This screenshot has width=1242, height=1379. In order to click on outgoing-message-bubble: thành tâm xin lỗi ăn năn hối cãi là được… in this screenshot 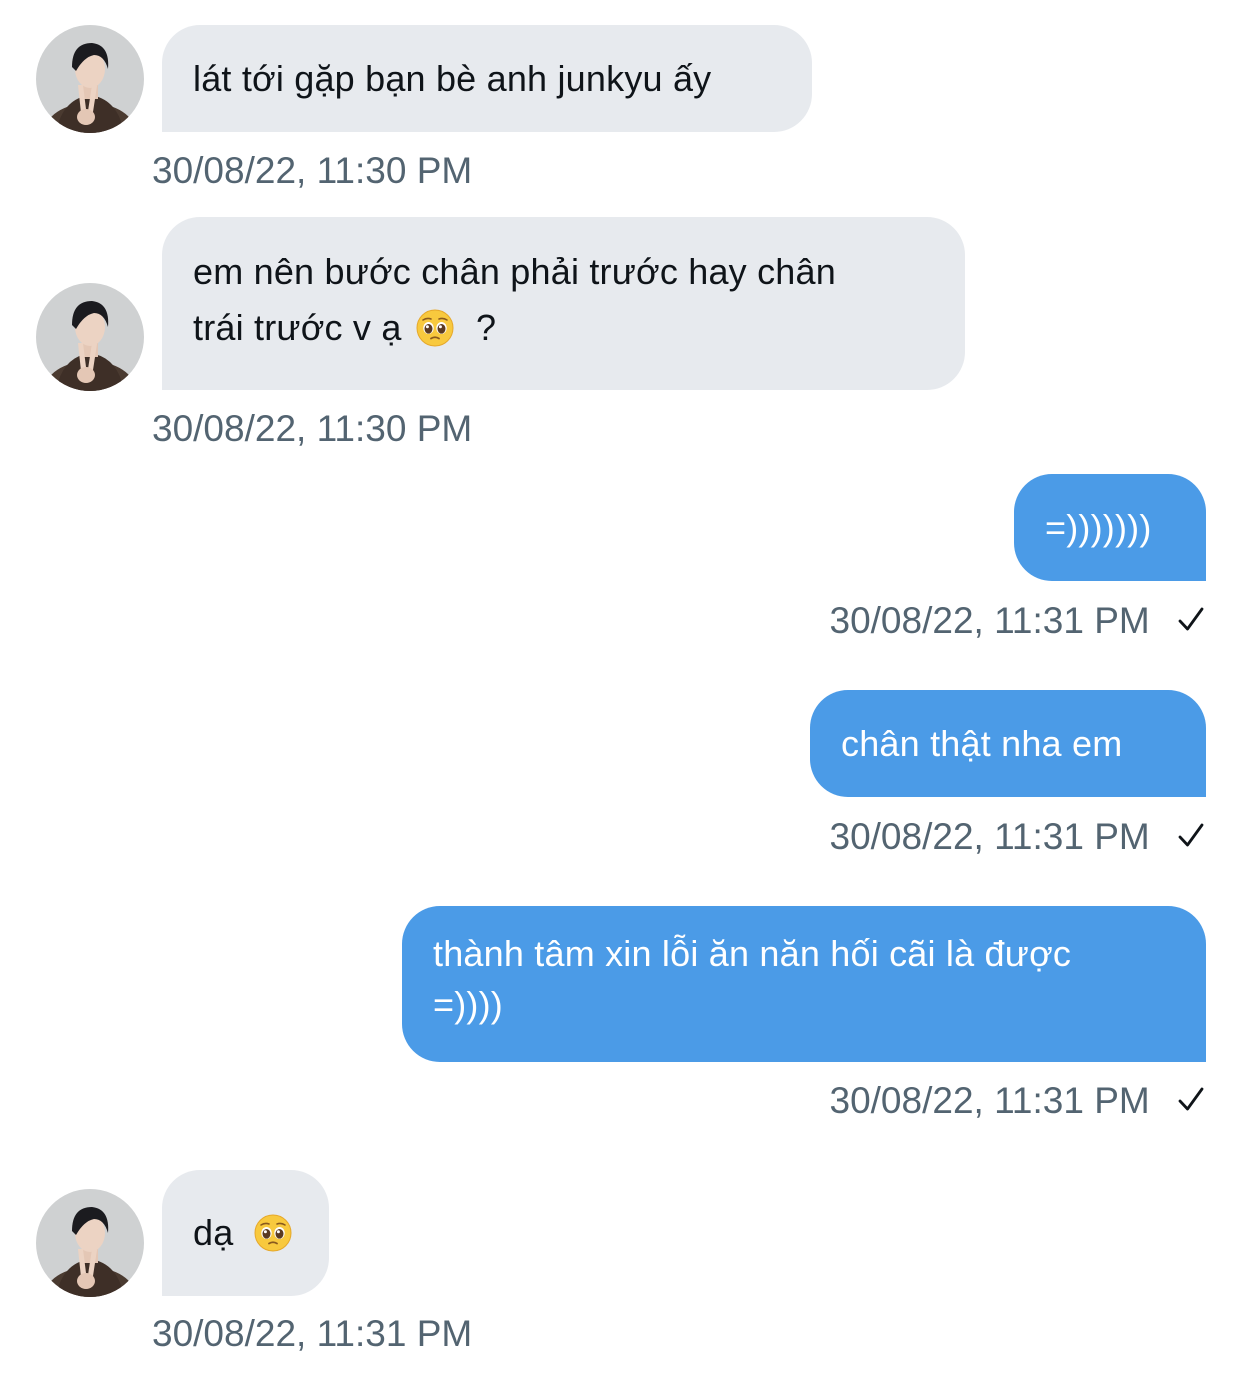, I will do `click(804, 984)`.